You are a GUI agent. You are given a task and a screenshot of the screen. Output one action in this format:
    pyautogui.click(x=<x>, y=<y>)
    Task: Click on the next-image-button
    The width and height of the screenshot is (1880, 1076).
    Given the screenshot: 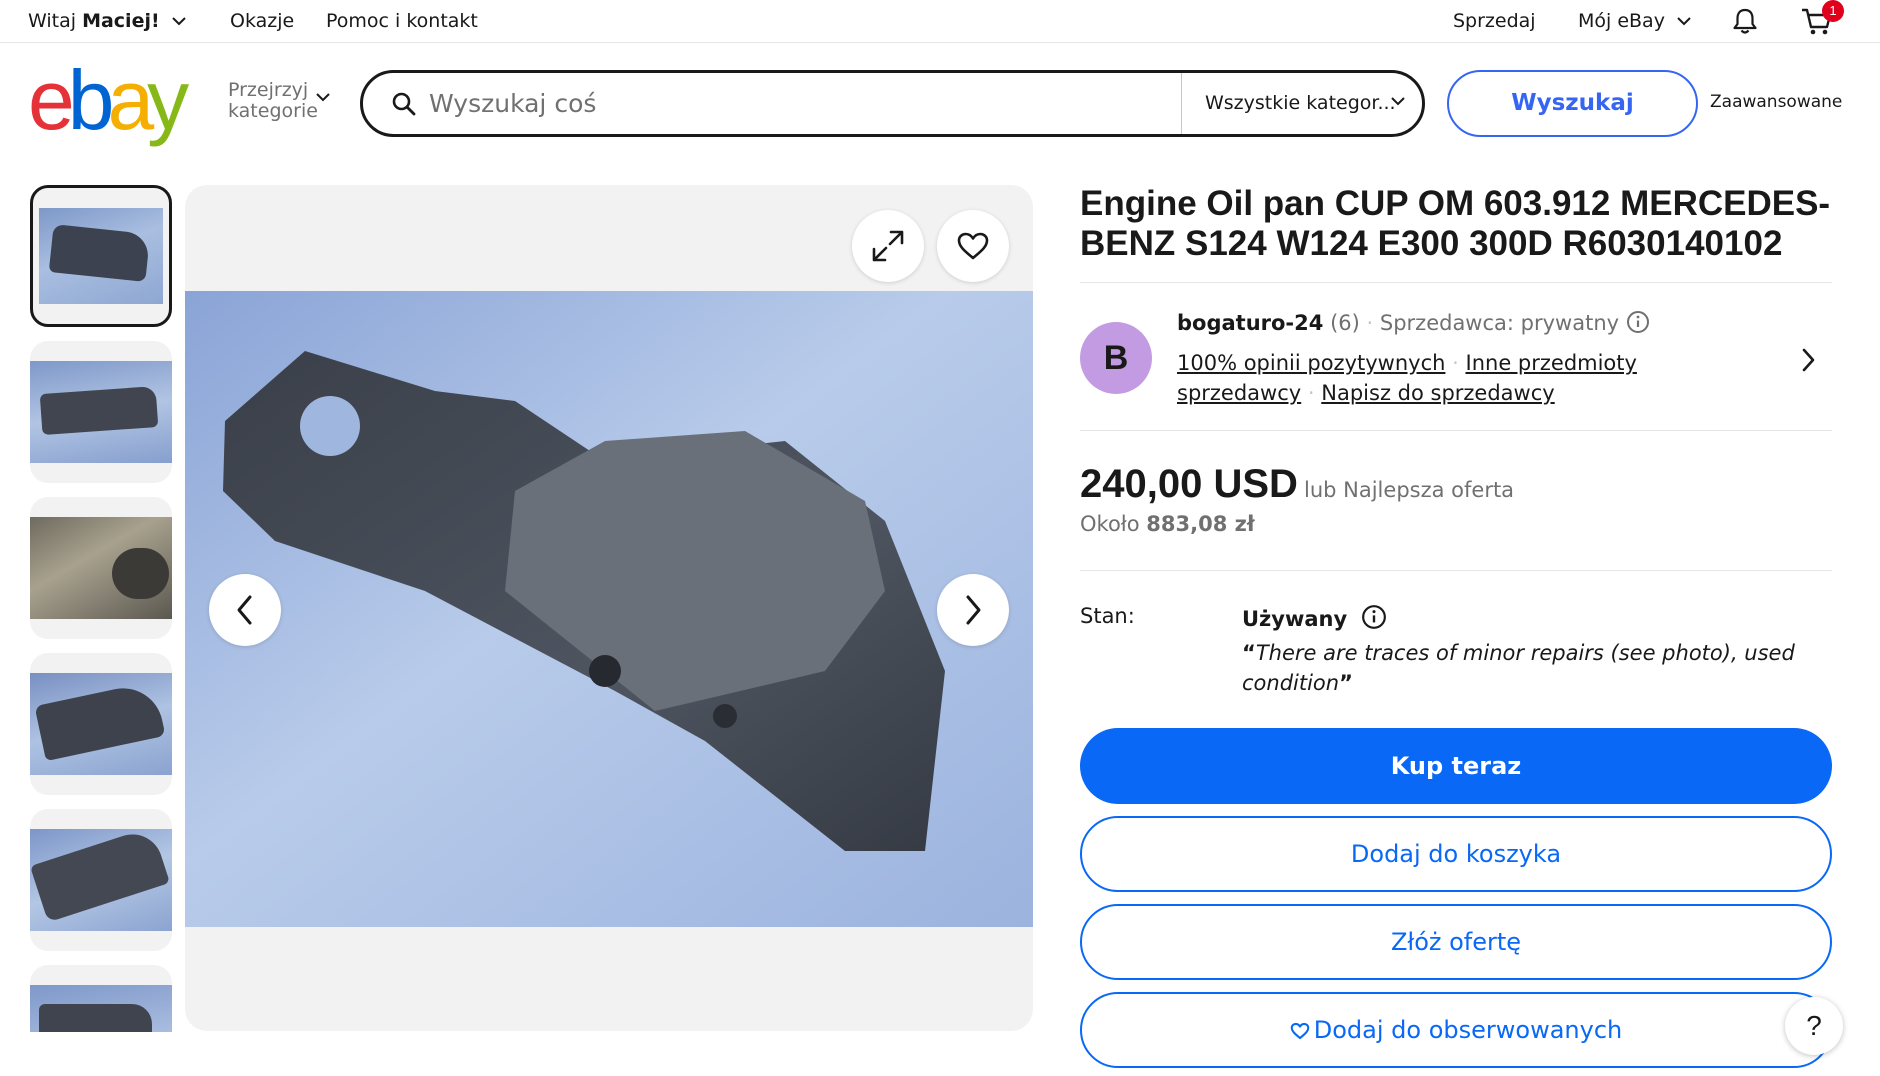 What is the action you would take?
    pyautogui.click(x=973, y=610)
    